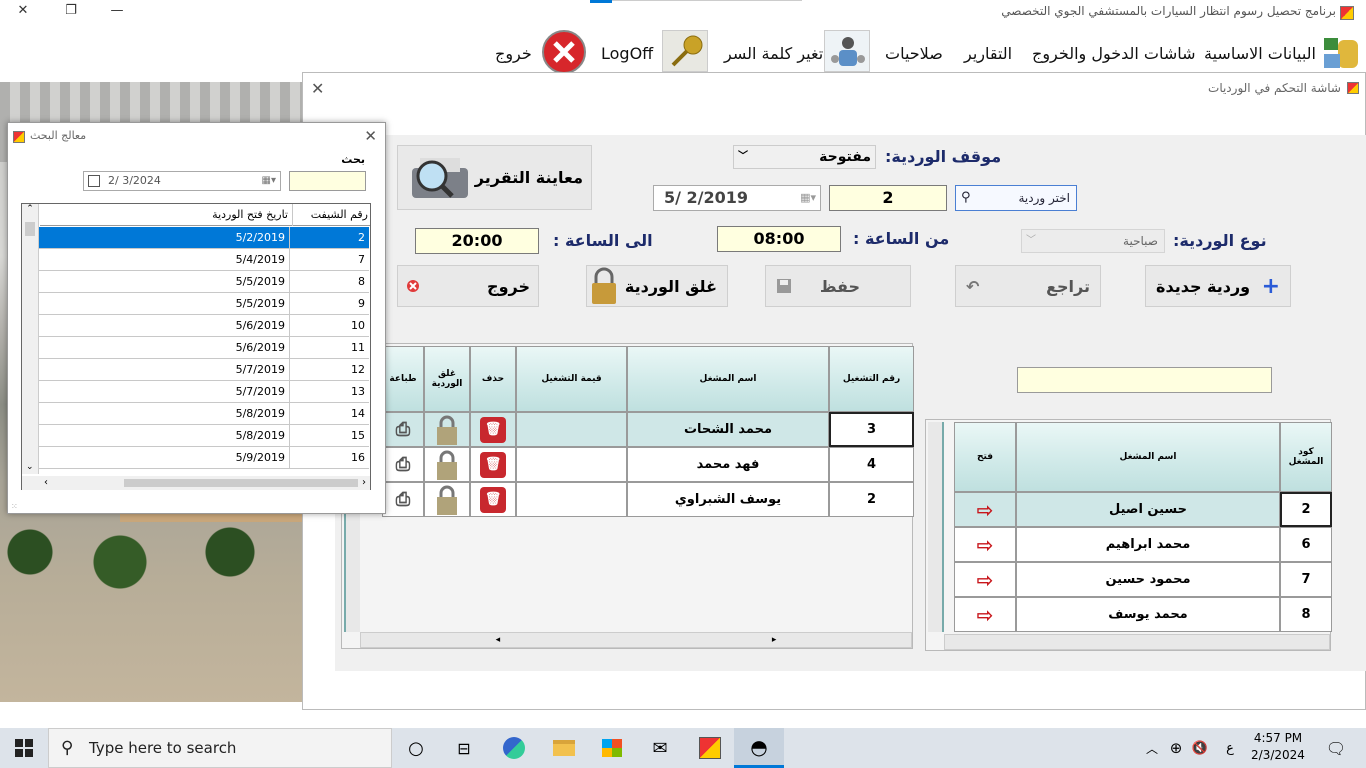 This screenshot has height=768, width=1366. Describe the element at coordinates (370, 136) in the screenshot. I see `search-window-close-icon: ✕` at that location.